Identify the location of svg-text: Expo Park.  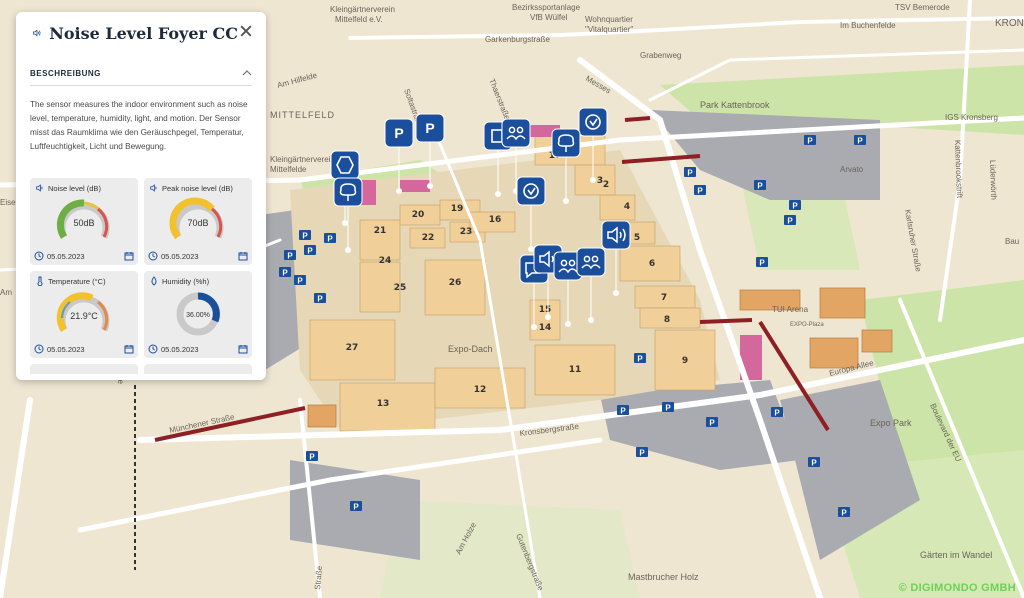
(891, 423).